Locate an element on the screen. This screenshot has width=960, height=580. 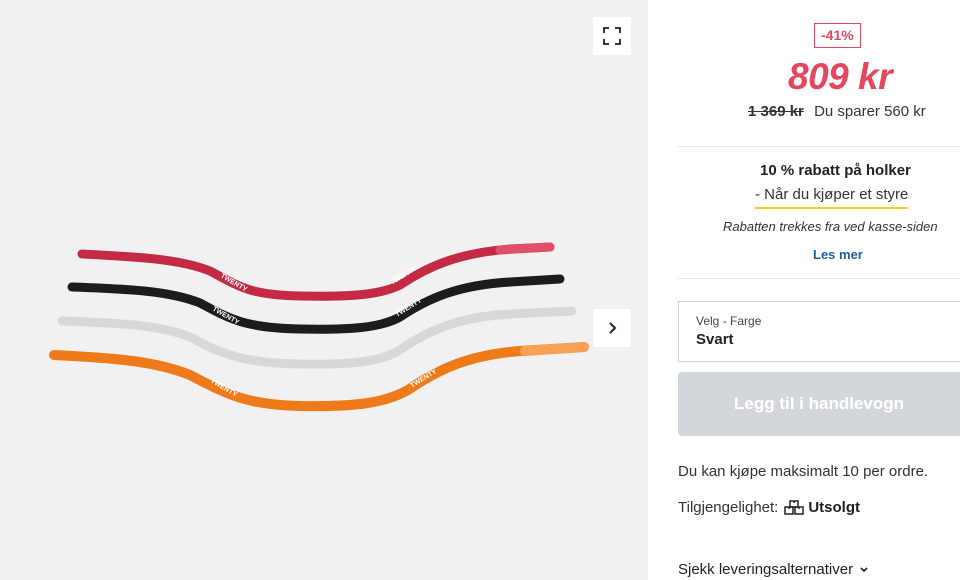
boxes-icon is located at coordinates (794, 507).